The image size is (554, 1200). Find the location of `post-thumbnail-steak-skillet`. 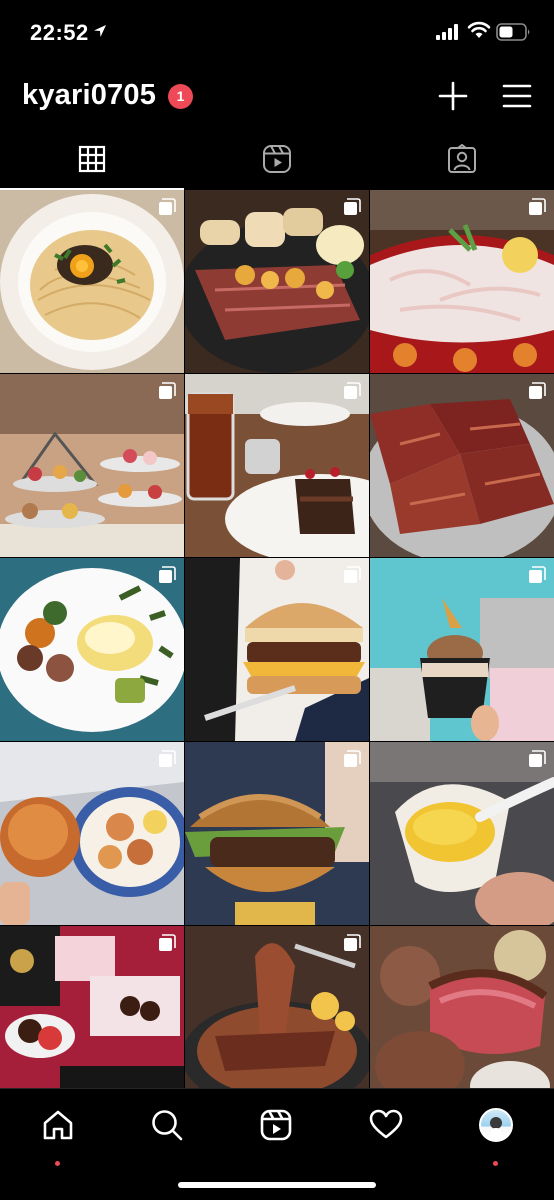

post-thumbnail-steak-skillet is located at coordinates (277, 1007).